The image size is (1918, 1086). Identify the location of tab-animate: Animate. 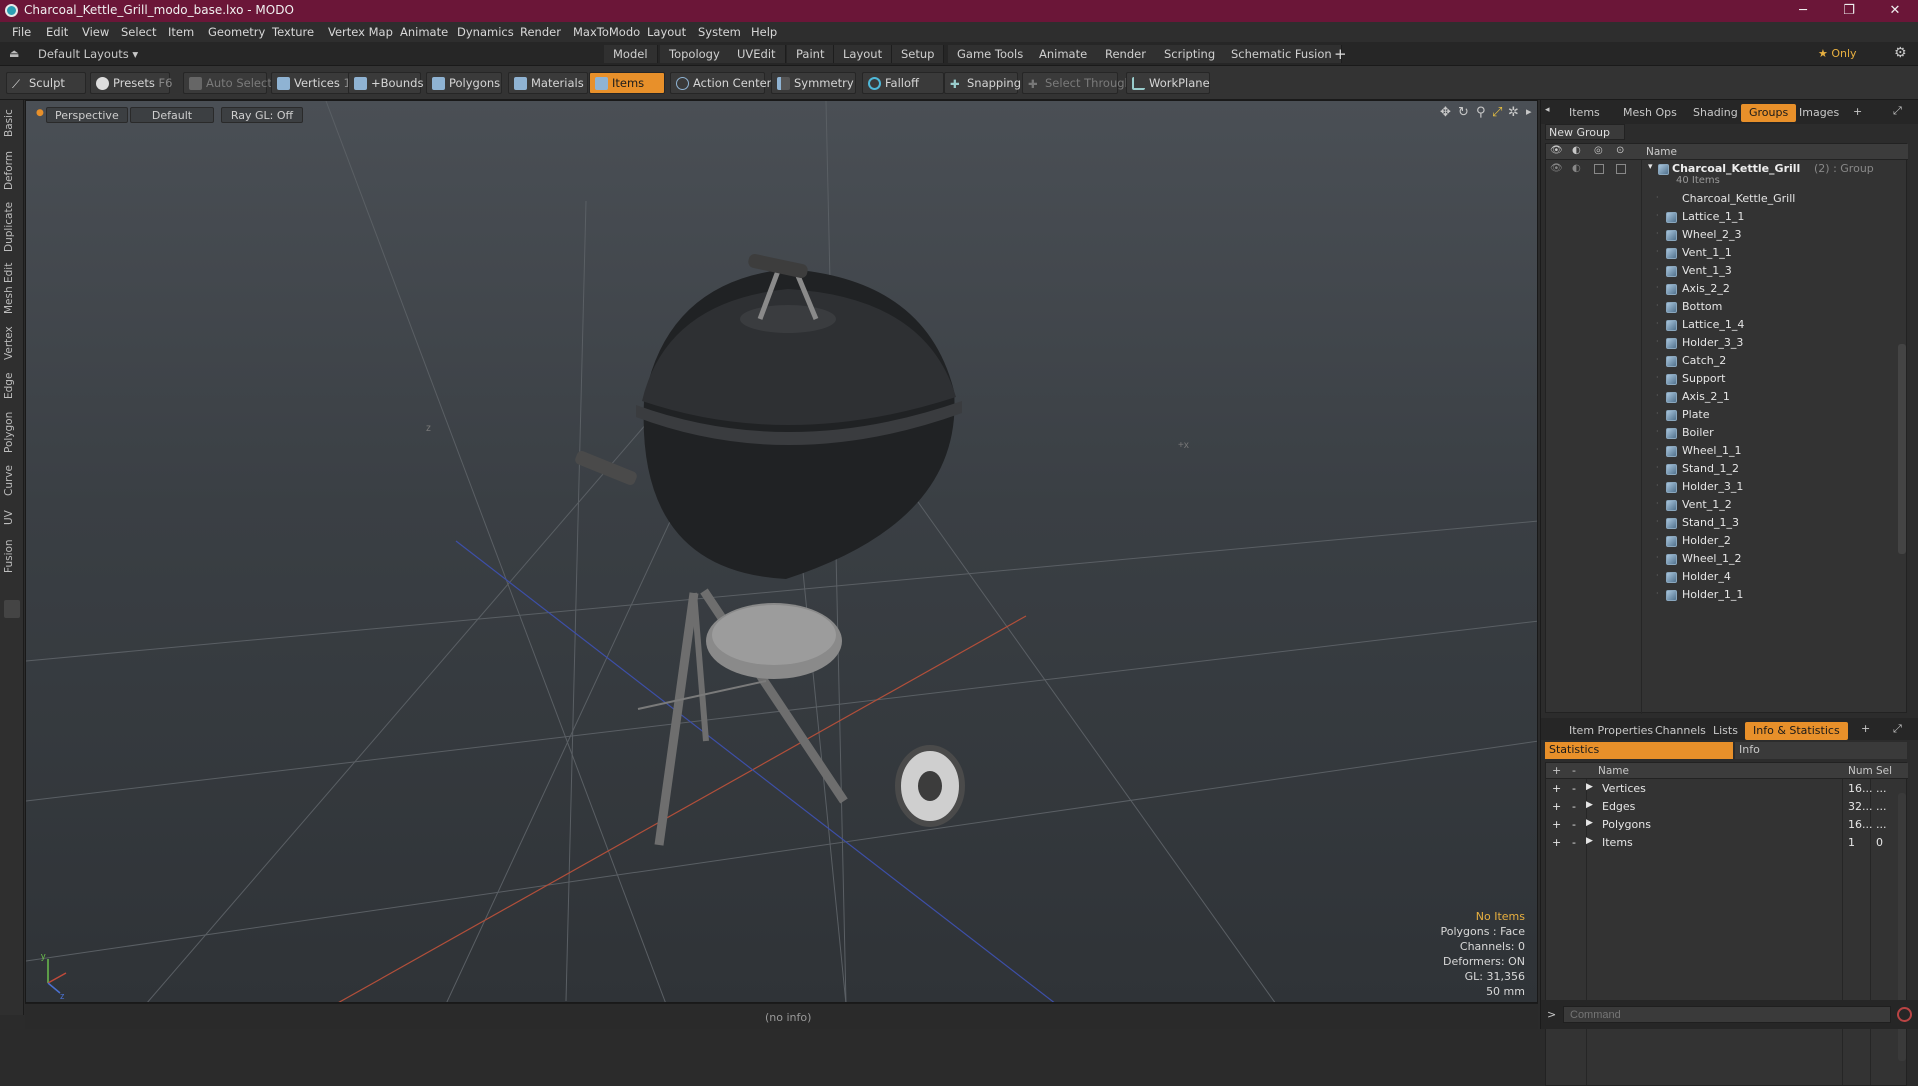
(1064, 54).